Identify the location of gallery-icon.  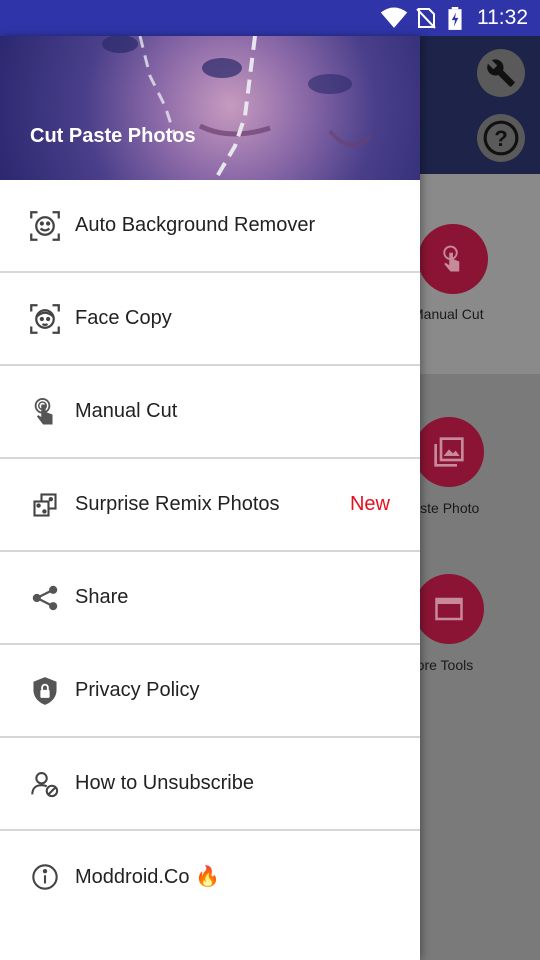
(449, 452).